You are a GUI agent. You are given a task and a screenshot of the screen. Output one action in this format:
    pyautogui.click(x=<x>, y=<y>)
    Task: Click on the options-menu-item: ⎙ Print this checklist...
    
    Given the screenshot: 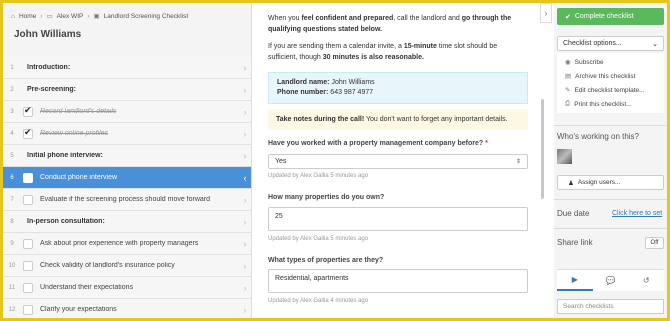 What is the action you would take?
    pyautogui.click(x=610, y=104)
    